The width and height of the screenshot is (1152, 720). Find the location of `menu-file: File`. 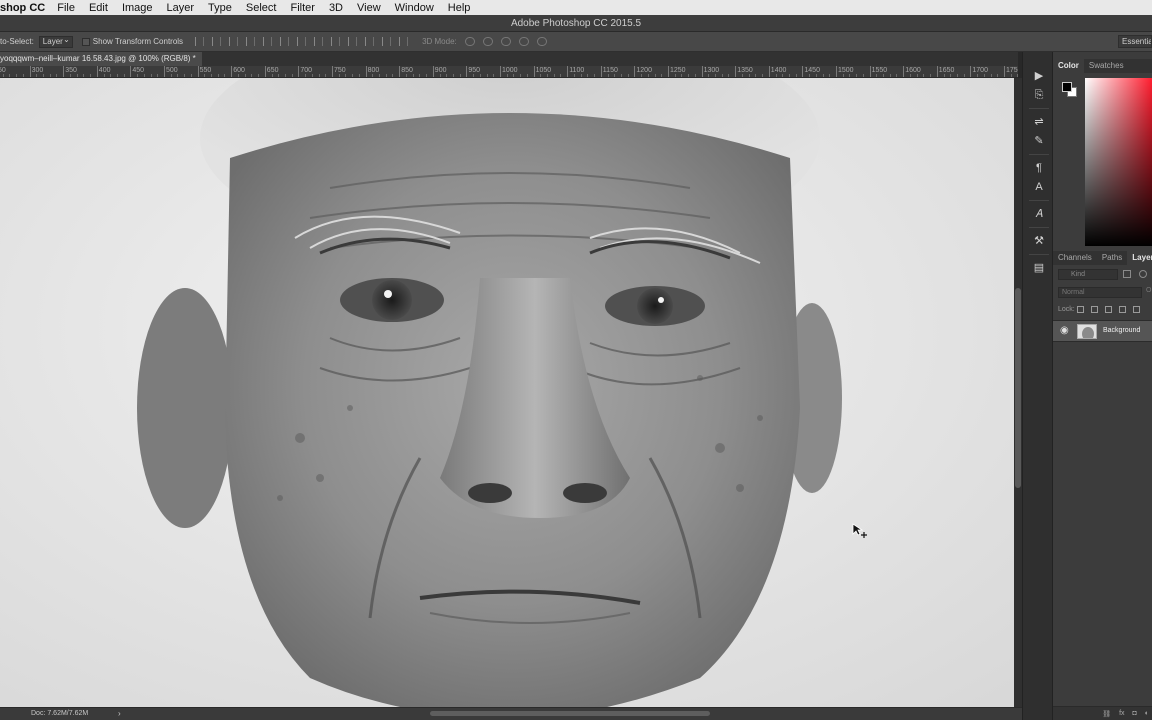

menu-file: File is located at coordinates (66, 8).